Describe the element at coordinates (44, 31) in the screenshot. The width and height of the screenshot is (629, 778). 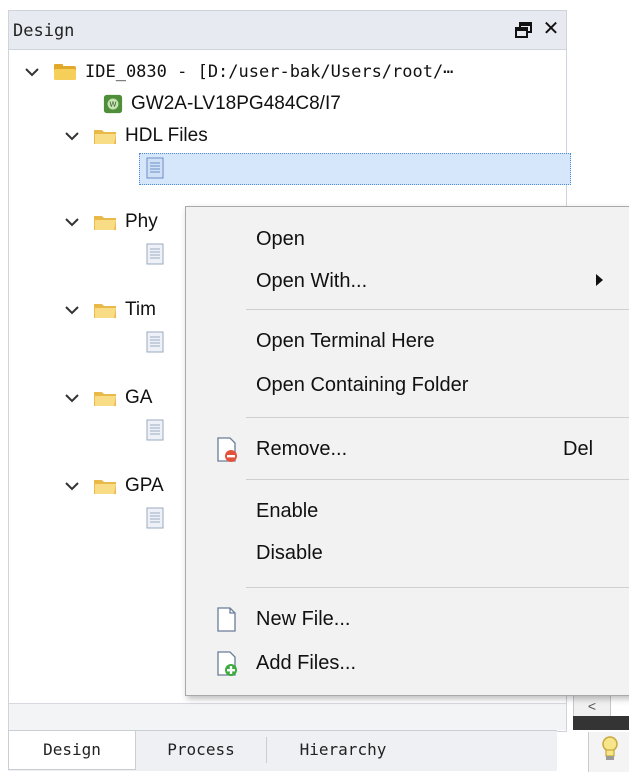
I see `dock-title: Design` at that location.